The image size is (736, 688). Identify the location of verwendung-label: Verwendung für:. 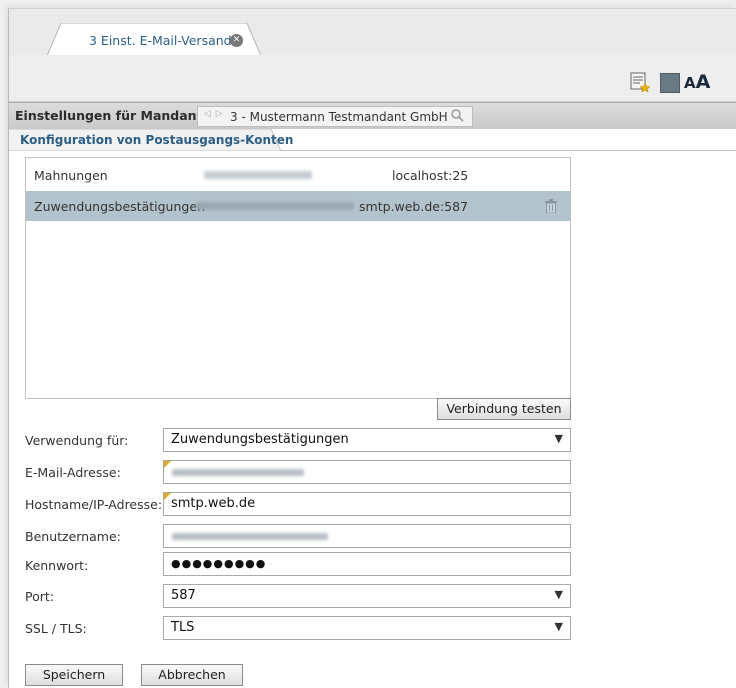
(77, 440).